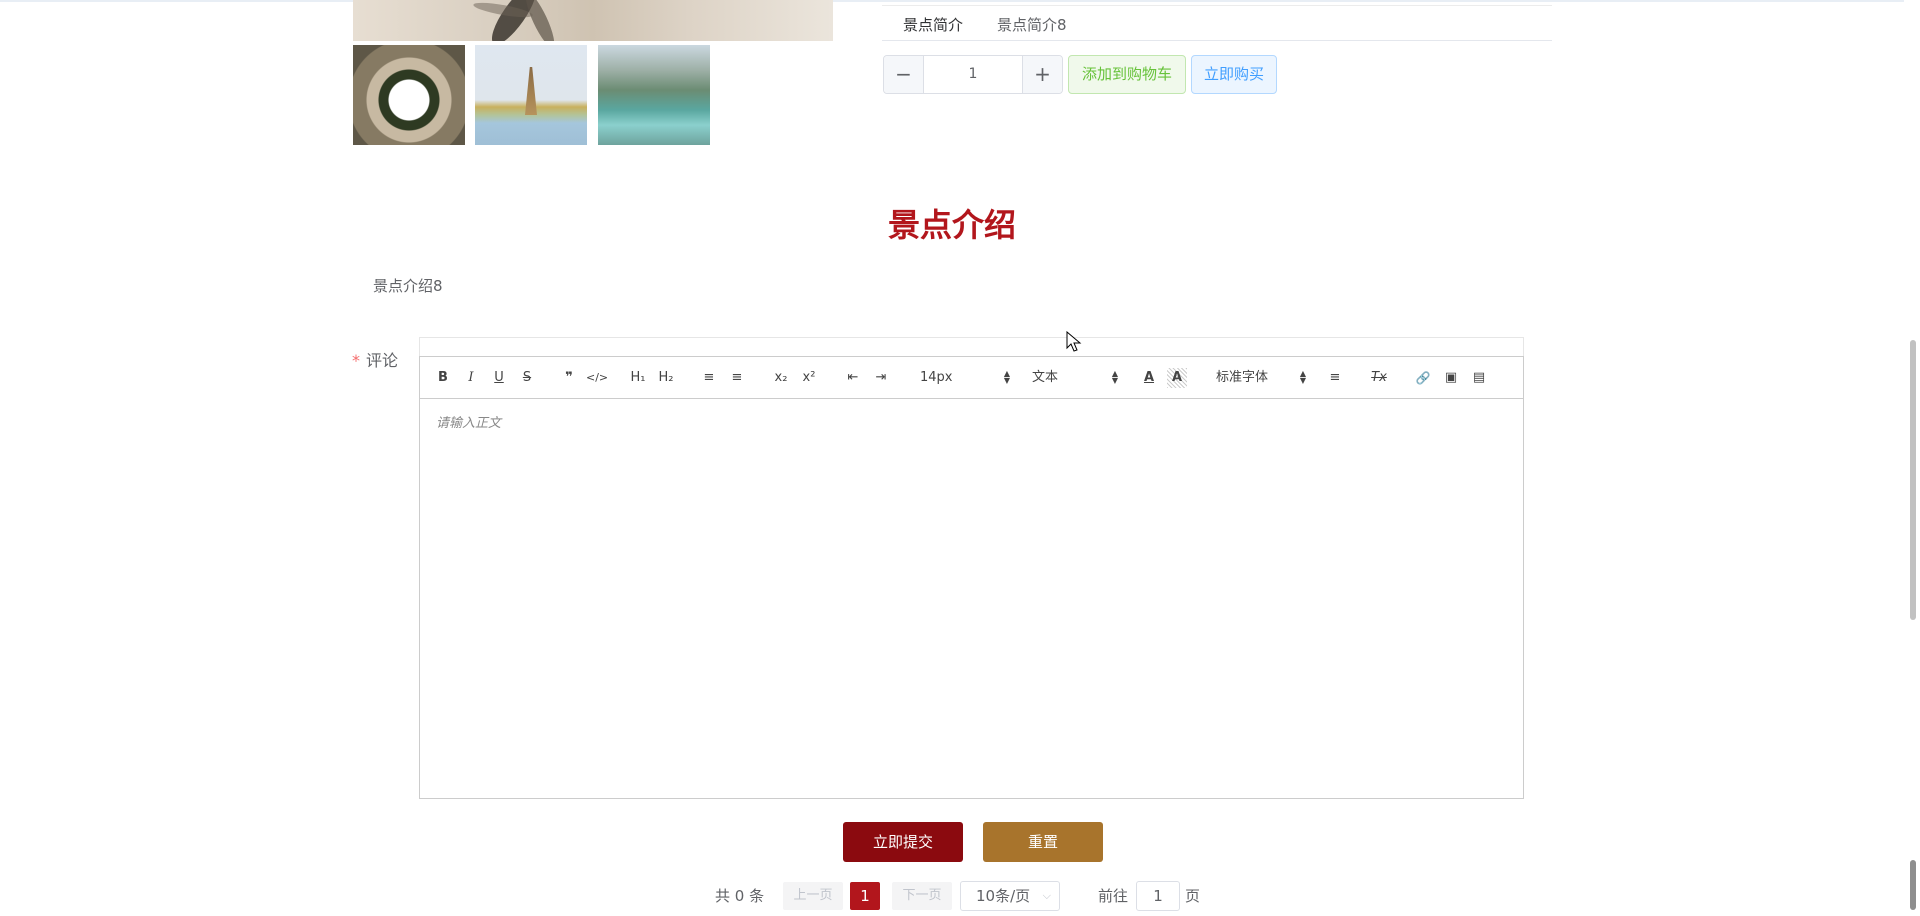 This screenshot has height=916, width=1920. Describe the element at coordinates (853, 378) in the screenshot. I see `outdent-icon: ⇤` at that location.